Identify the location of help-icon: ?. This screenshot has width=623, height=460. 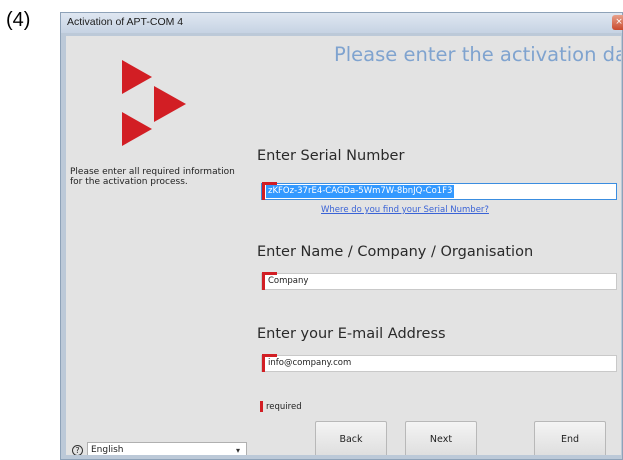
(77, 450).